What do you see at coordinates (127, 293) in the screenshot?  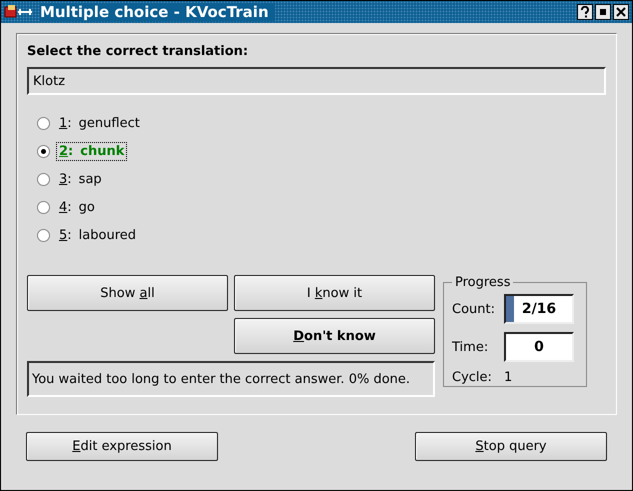 I see `show-all-button: Show all` at bounding box center [127, 293].